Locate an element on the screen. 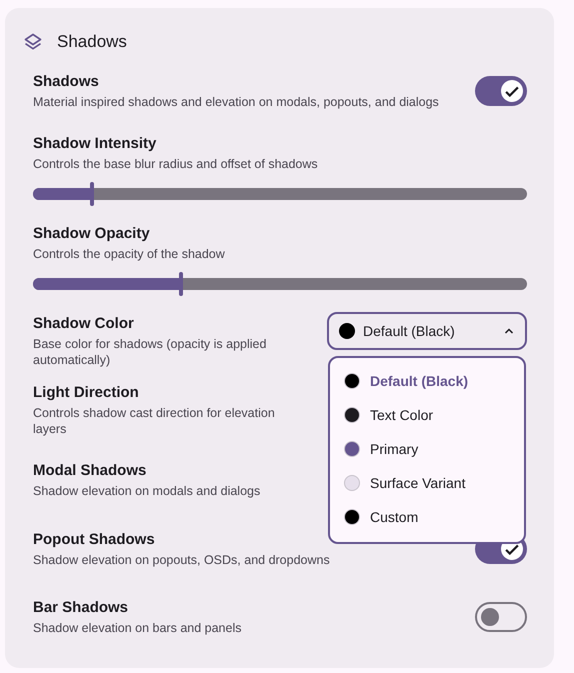  setting-title: Shadow Color is located at coordinates (84, 324).